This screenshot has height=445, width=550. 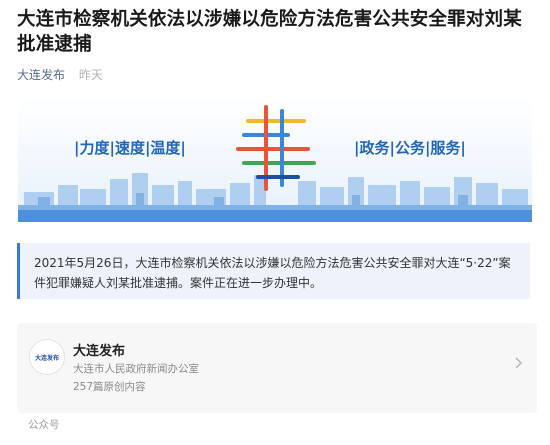 I want to click on article-source-link: 大连发布, so click(x=41, y=75).